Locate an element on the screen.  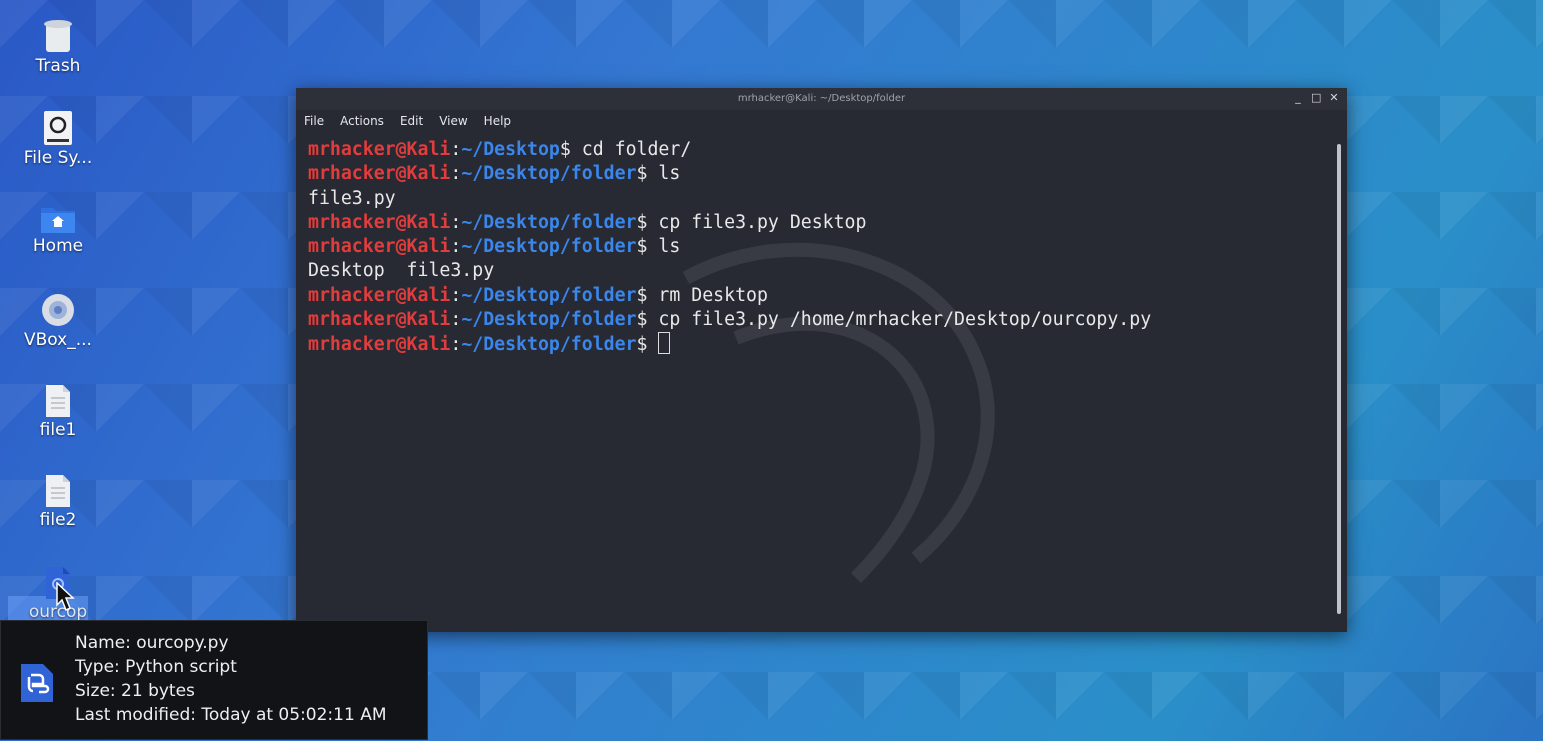
window-title: mrhacker@Kali: ~/Desktop/folder is located at coordinates (821, 98).